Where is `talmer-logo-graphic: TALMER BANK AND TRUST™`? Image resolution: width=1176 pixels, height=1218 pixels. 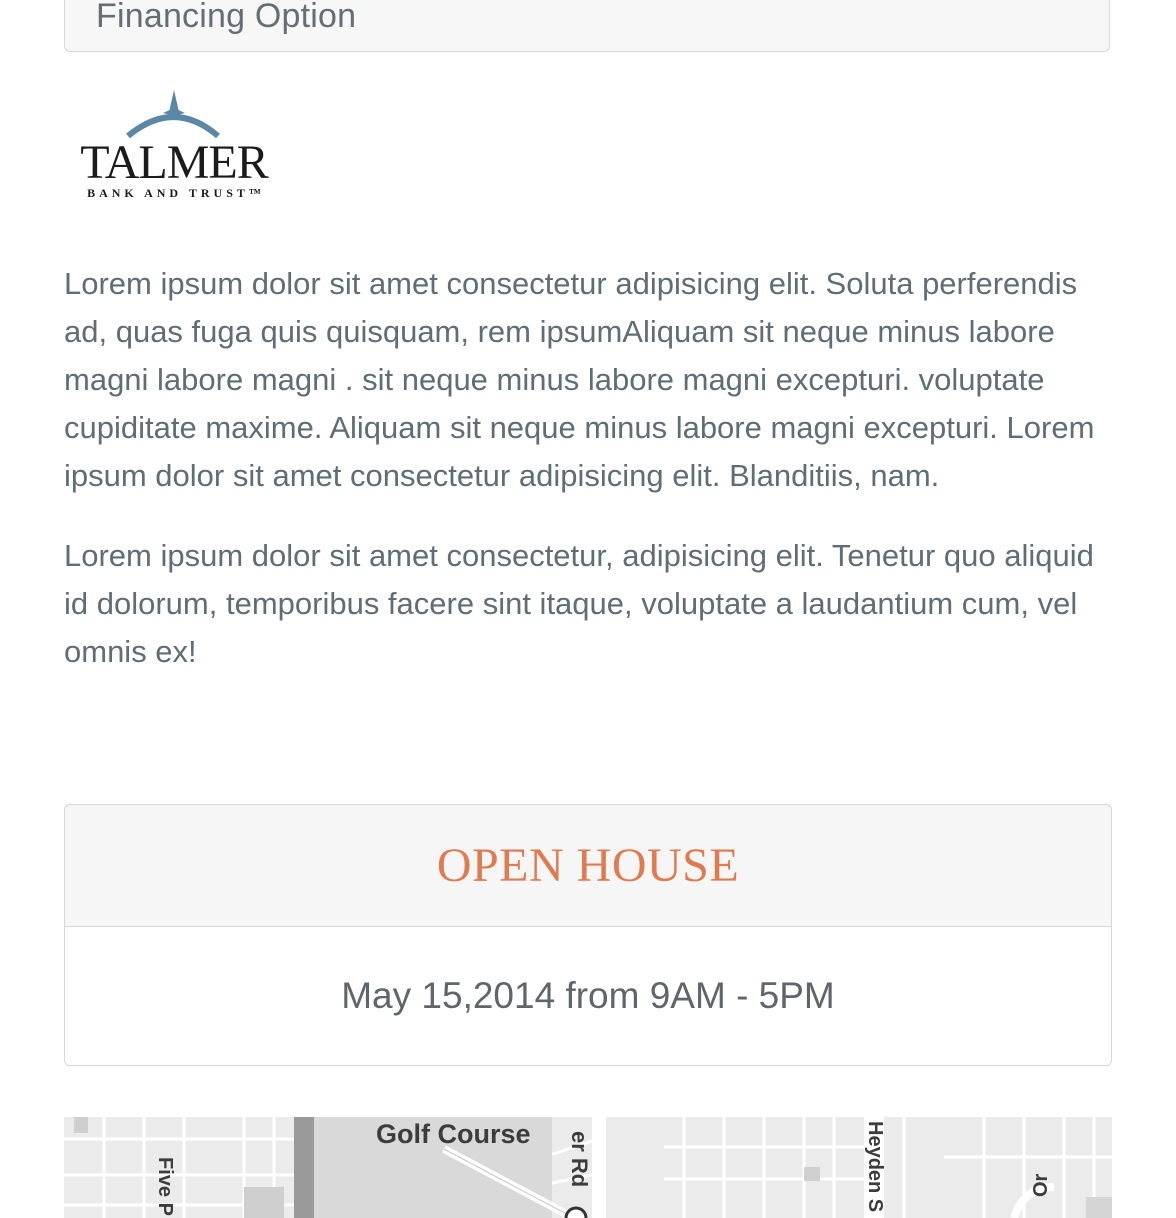
talmer-logo-graphic: TALMER BANK AND TRUST™ is located at coordinates (175, 145).